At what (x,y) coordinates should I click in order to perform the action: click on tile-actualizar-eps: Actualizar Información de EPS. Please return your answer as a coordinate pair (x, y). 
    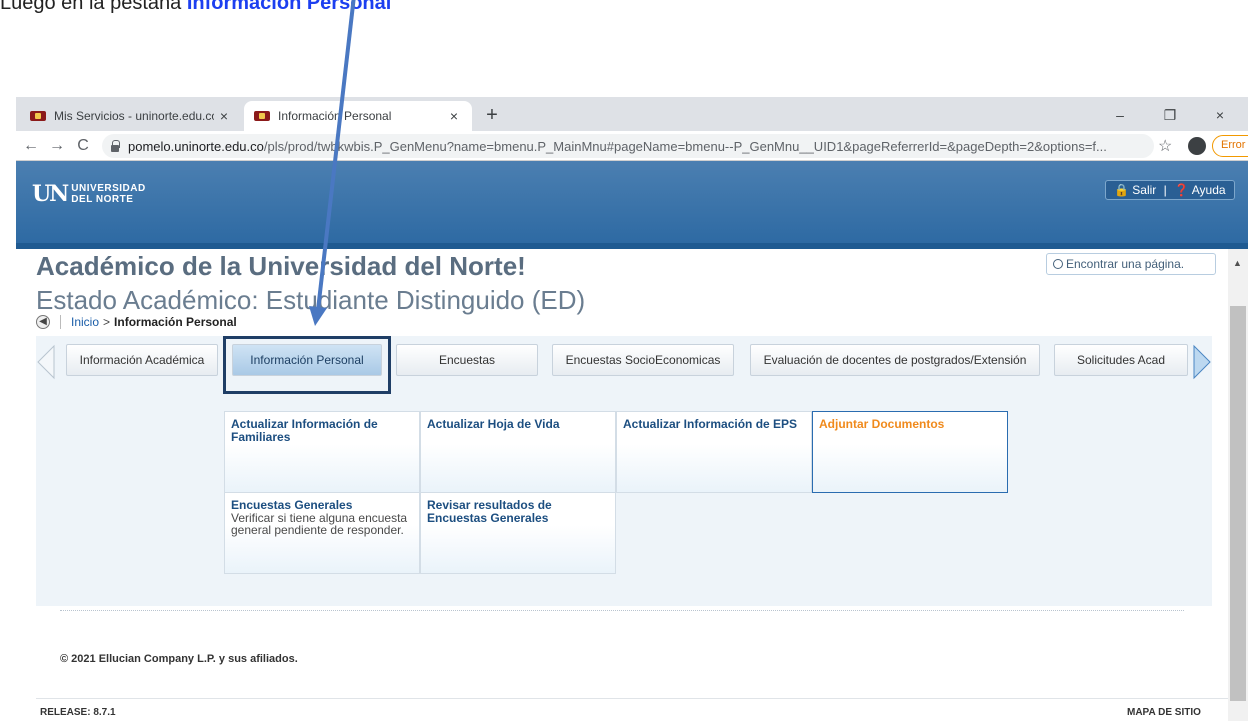
    Looking at the image, I should click on (714, 452).